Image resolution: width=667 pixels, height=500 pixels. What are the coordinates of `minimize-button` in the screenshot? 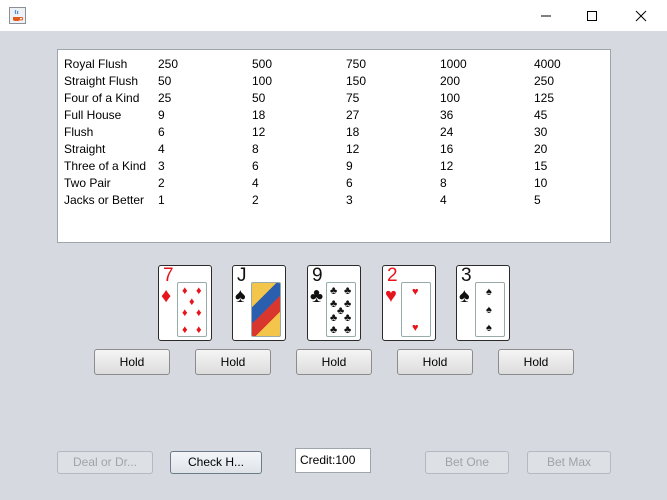 It's located at (546, 15).